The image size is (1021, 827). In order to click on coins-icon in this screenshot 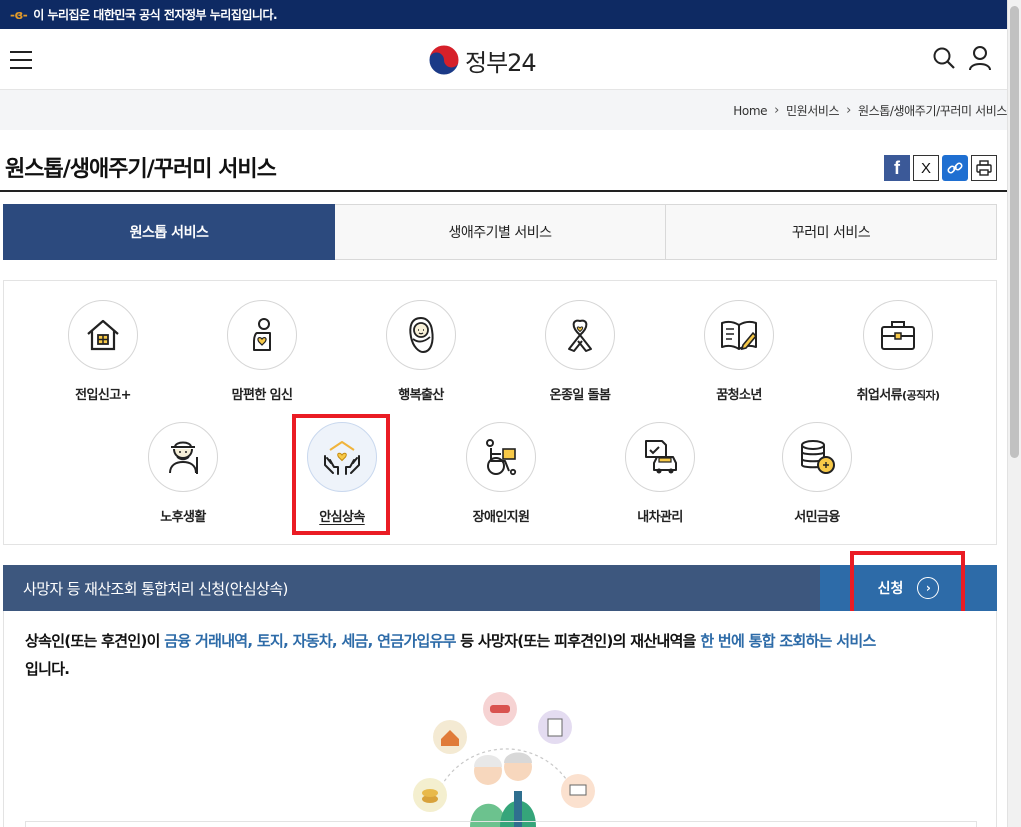, I will do `click(818, 457)`.